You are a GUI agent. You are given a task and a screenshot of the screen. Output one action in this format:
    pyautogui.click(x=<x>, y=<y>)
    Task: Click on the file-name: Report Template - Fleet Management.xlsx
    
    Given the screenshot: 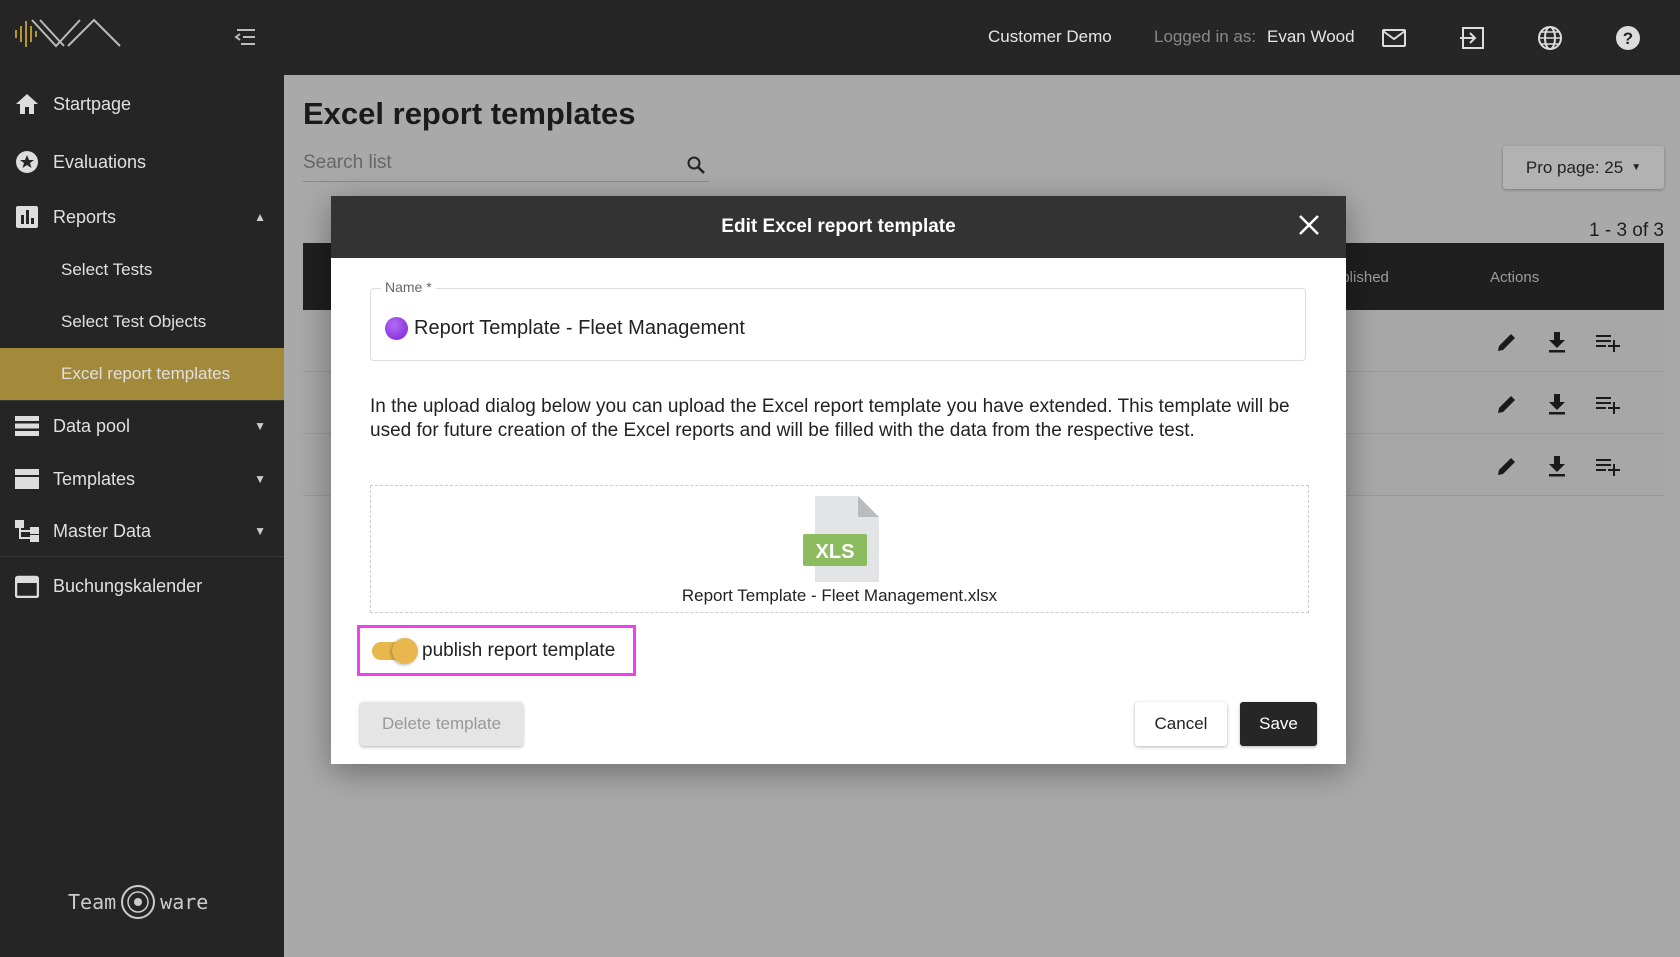 What is the action you would take?
    pyautogui.click(x=839, y=595)
    